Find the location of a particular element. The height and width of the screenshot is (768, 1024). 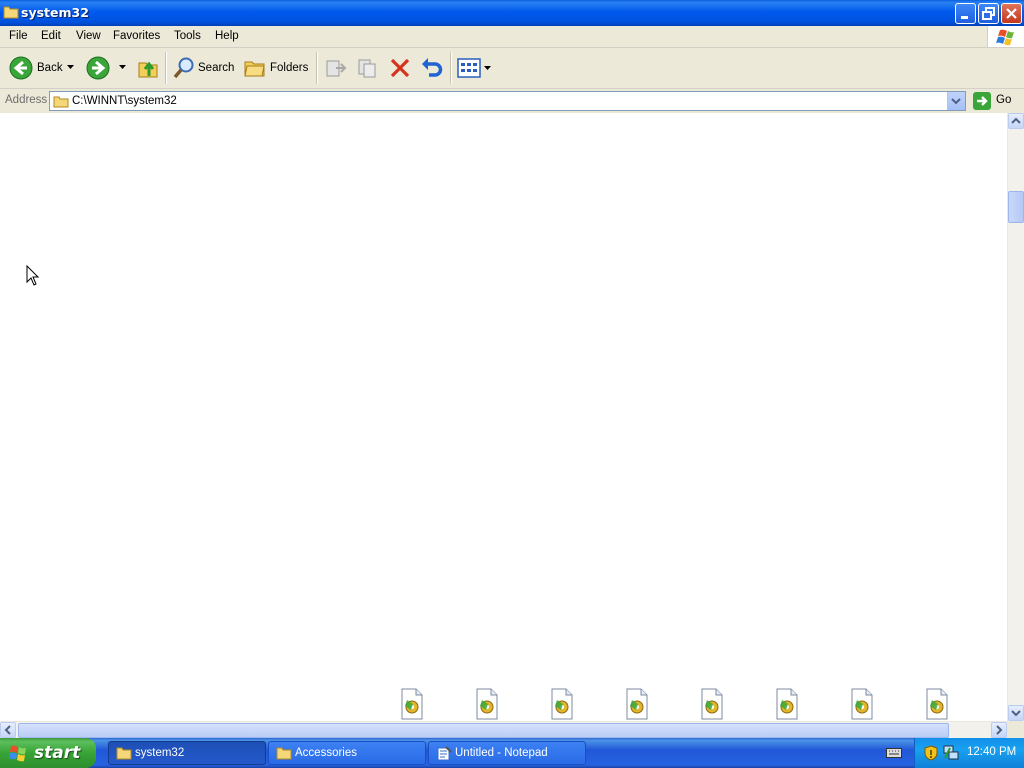

forward-button is located at coordinates (108, 68).